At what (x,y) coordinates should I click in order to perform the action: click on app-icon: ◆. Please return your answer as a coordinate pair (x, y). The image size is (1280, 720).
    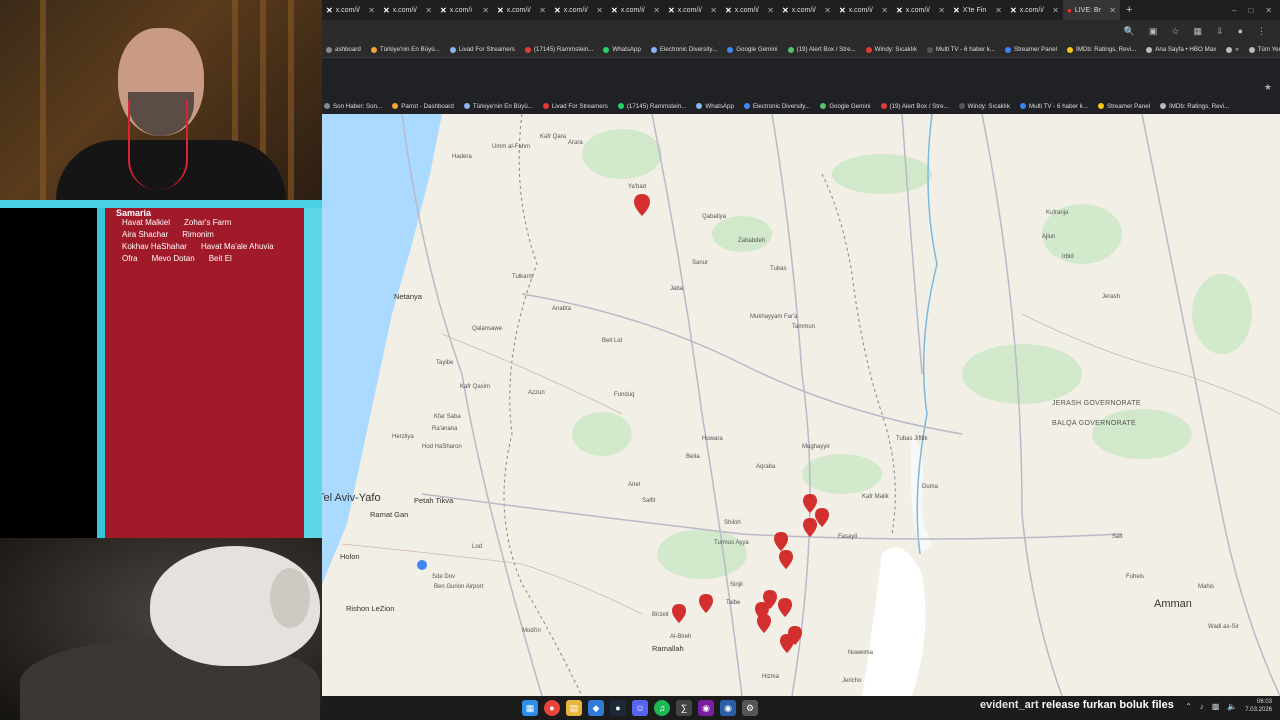
    Looking at the image, I should click on (596, 708).